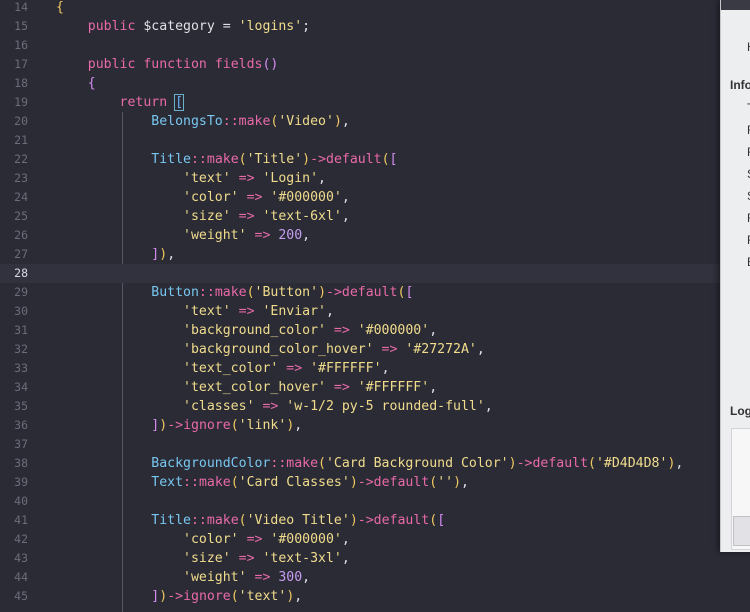 Image resolution: width=750 pixels, height=612 pixels. I want to click on code-line: 14 {, so click(375, 8).